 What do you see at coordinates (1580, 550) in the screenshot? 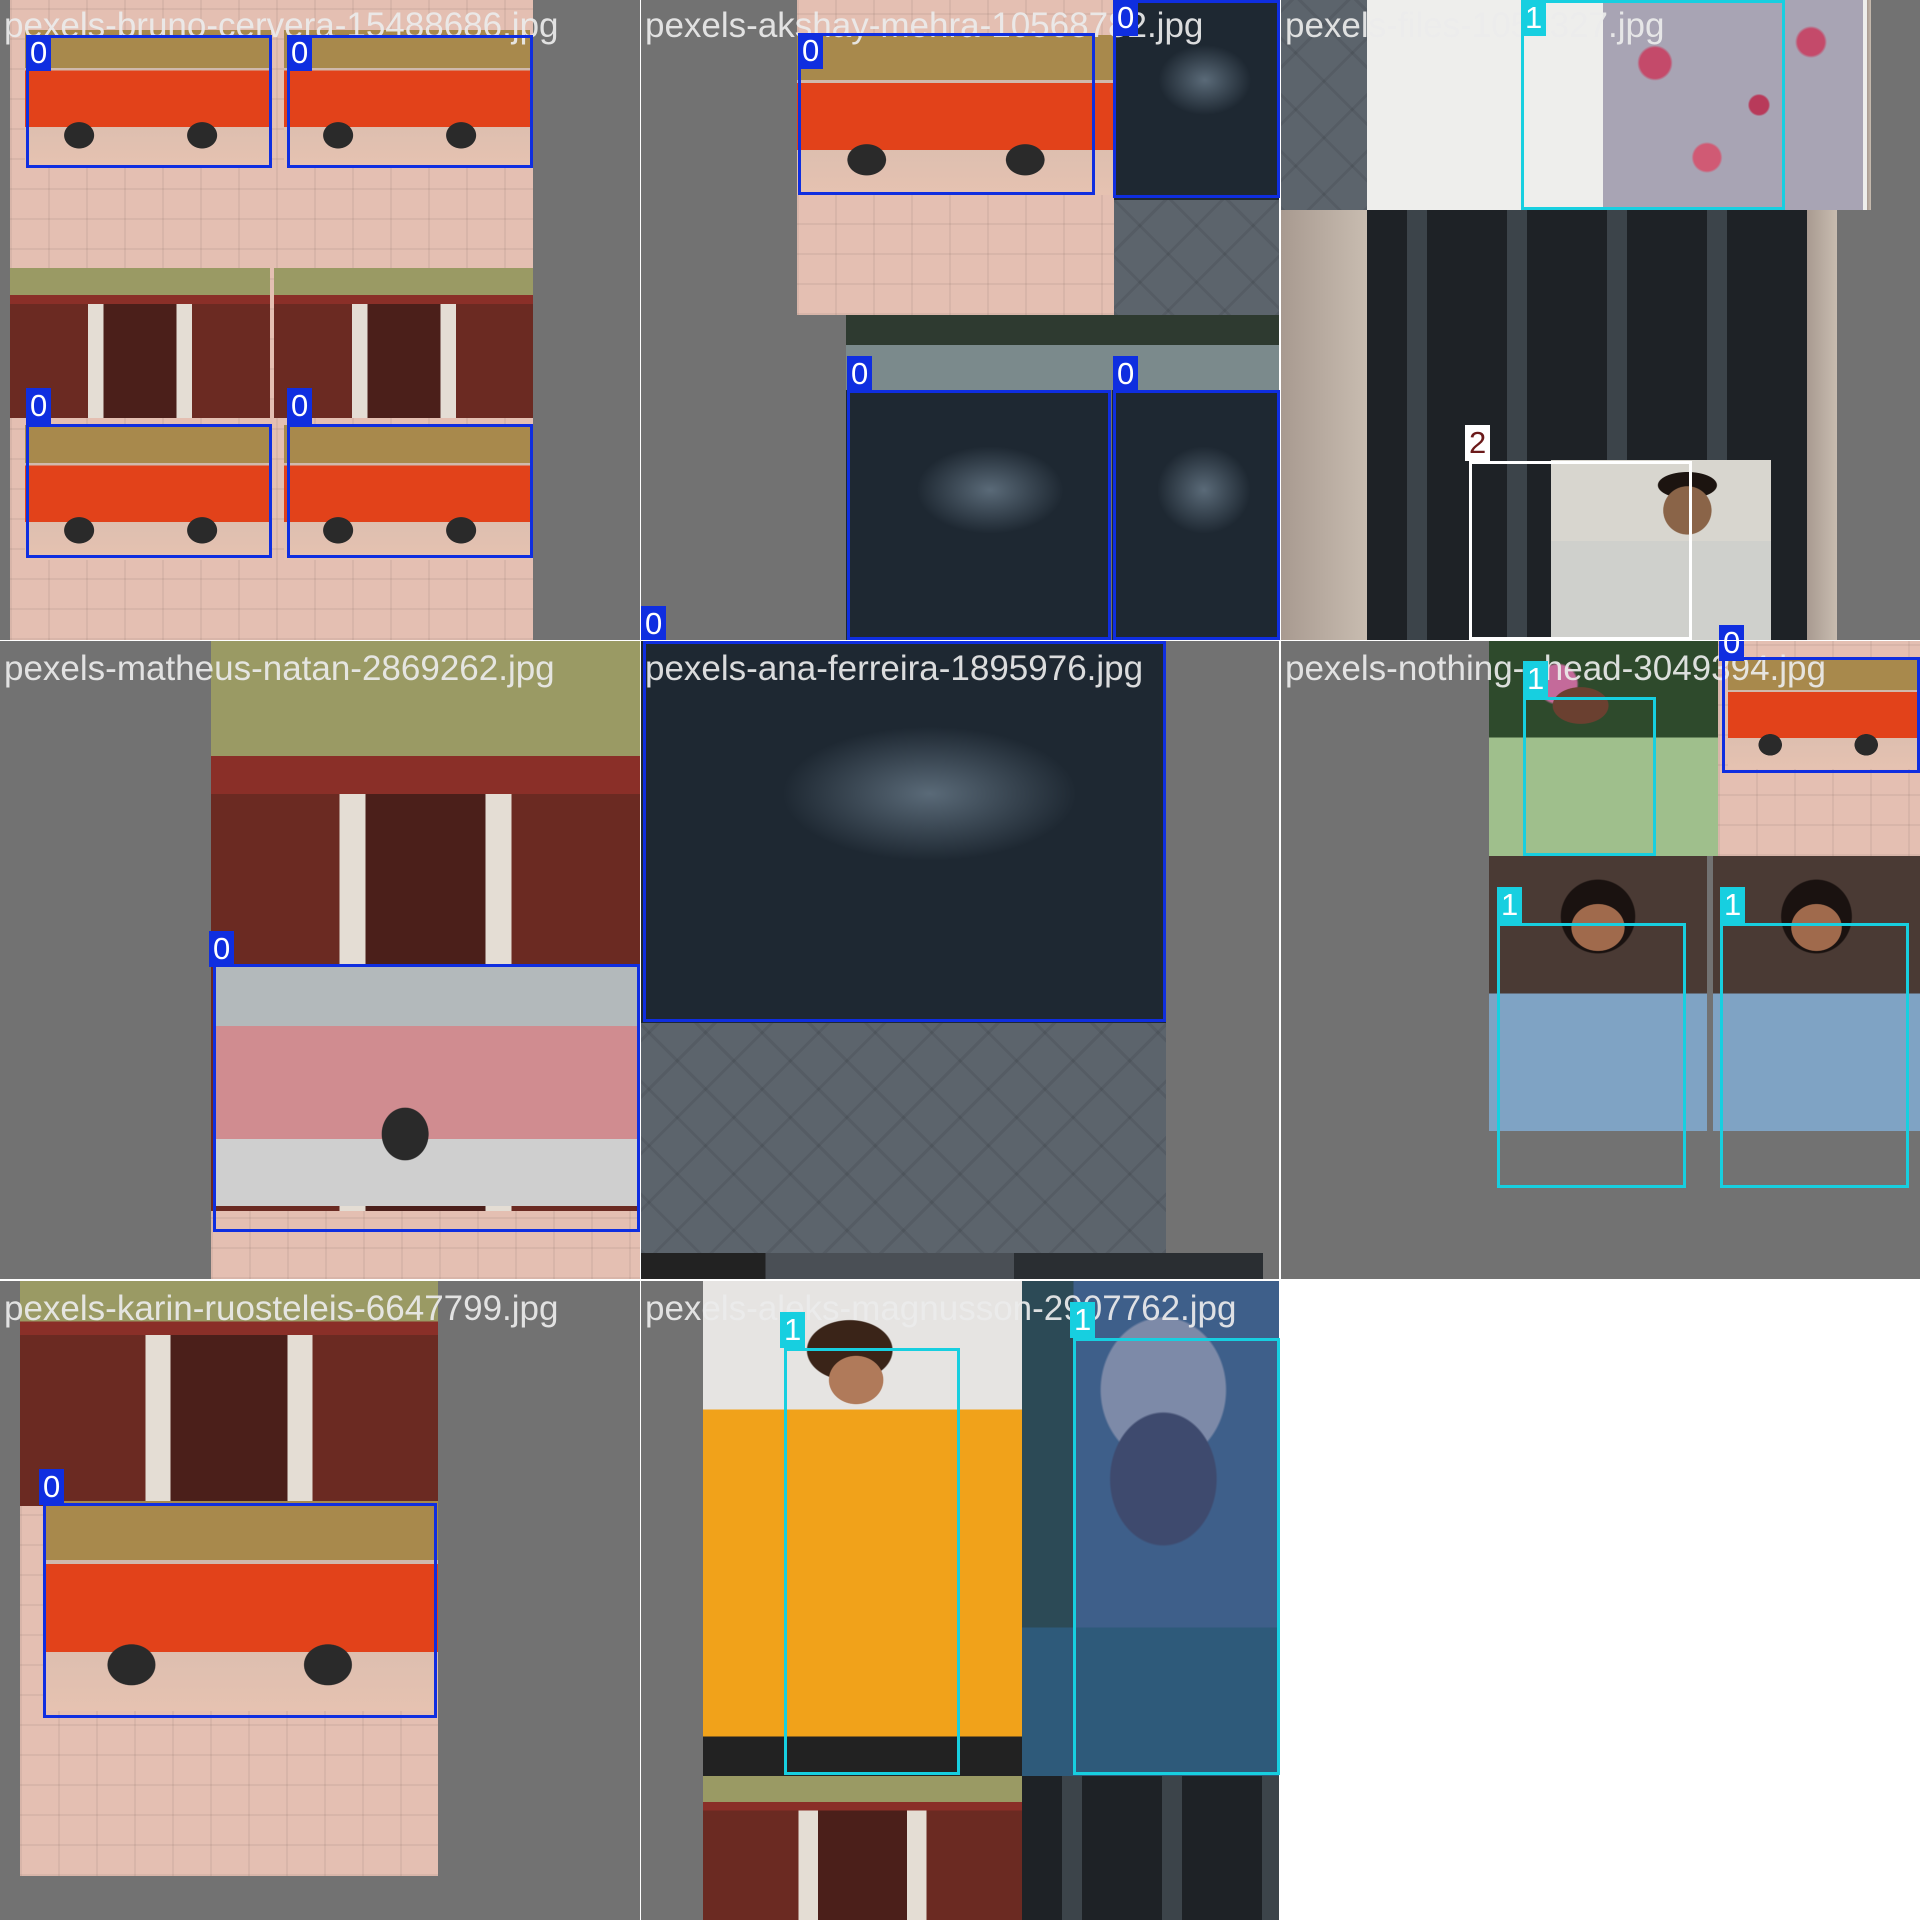
I see `bbox-other` at bounding box center [1580, 550].